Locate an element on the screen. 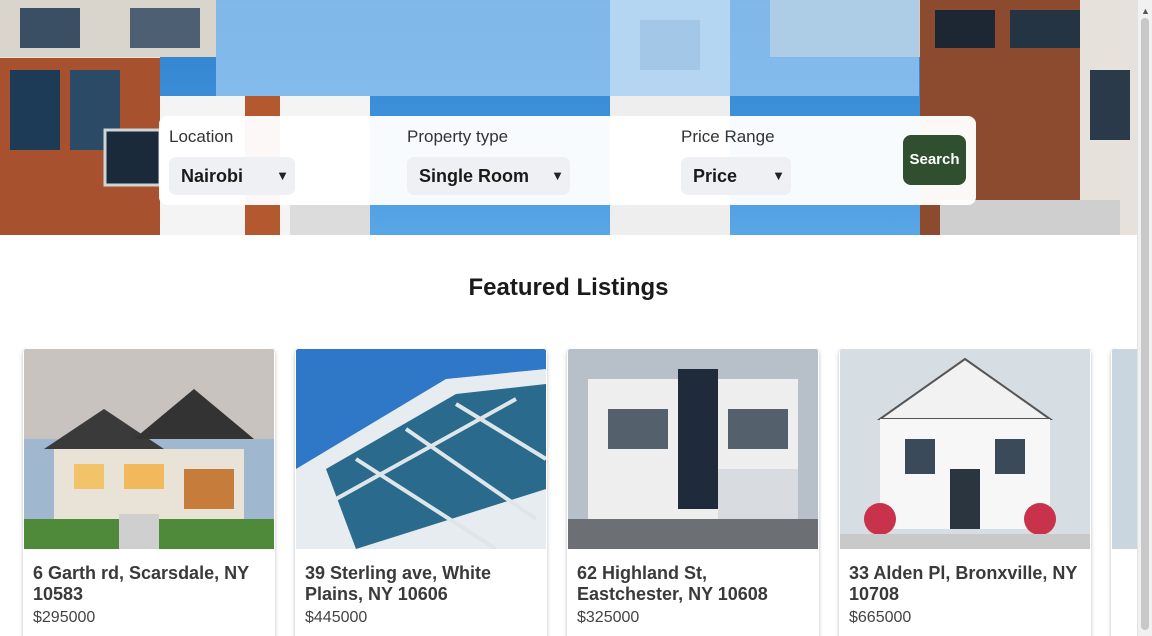 This screenshot has width=1152, height=636. arrow-up-icon: ▲ is located at coordinates (1145, 11).